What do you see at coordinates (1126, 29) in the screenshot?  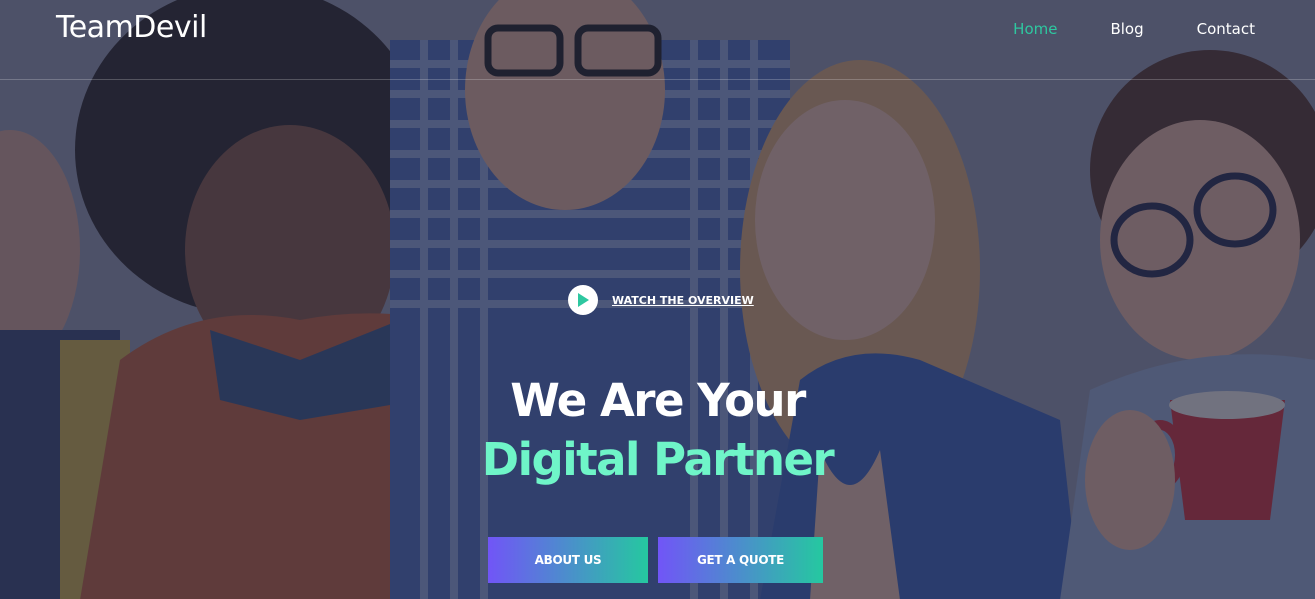 I see `nav-item-blog: Blog` at bounding box center [1126, 29].